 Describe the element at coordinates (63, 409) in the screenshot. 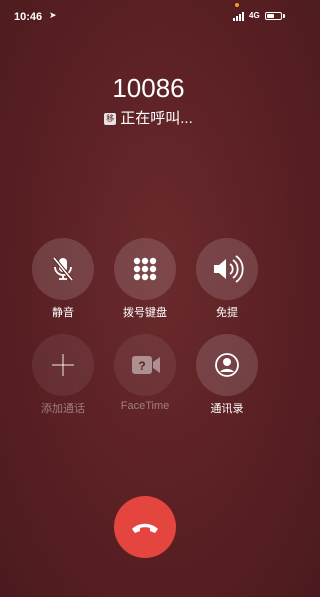

I see `add-call-label: 添加通话` at that location.